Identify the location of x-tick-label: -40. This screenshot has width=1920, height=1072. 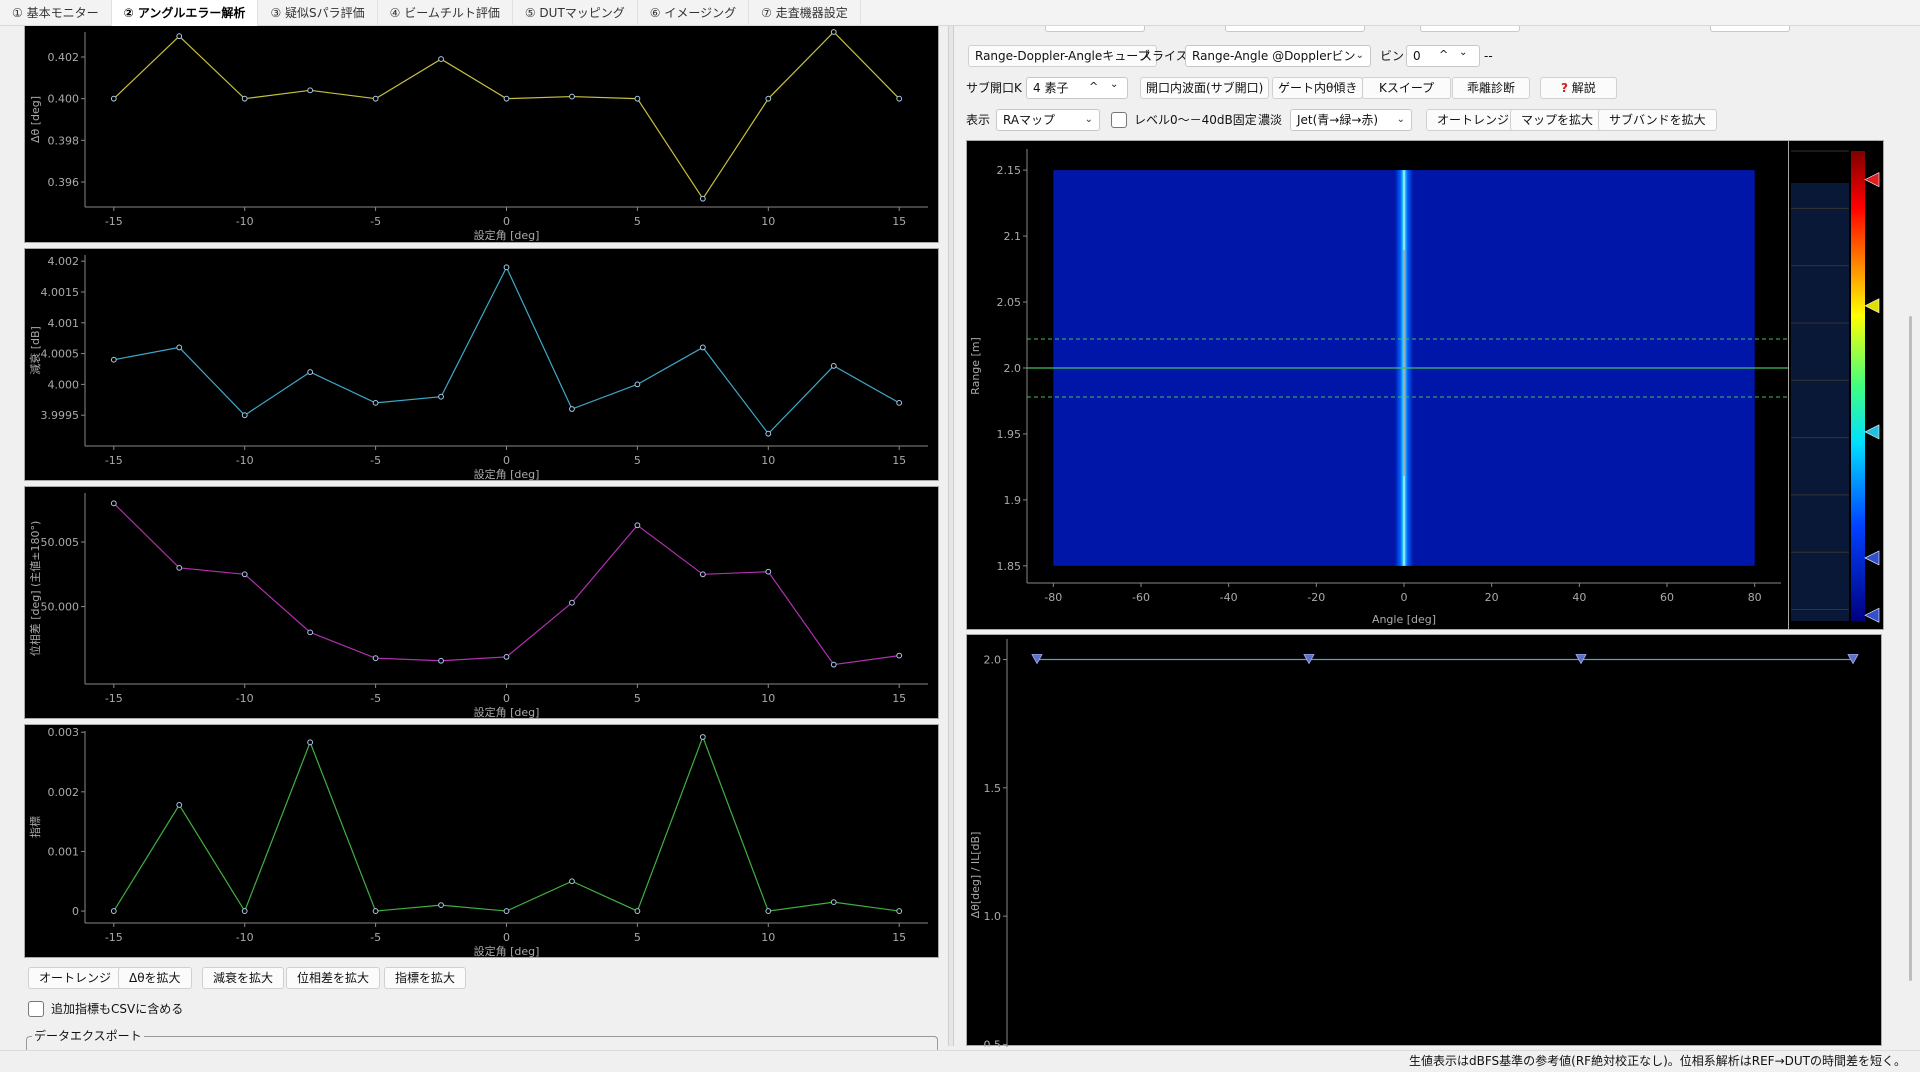
(1229, 597).